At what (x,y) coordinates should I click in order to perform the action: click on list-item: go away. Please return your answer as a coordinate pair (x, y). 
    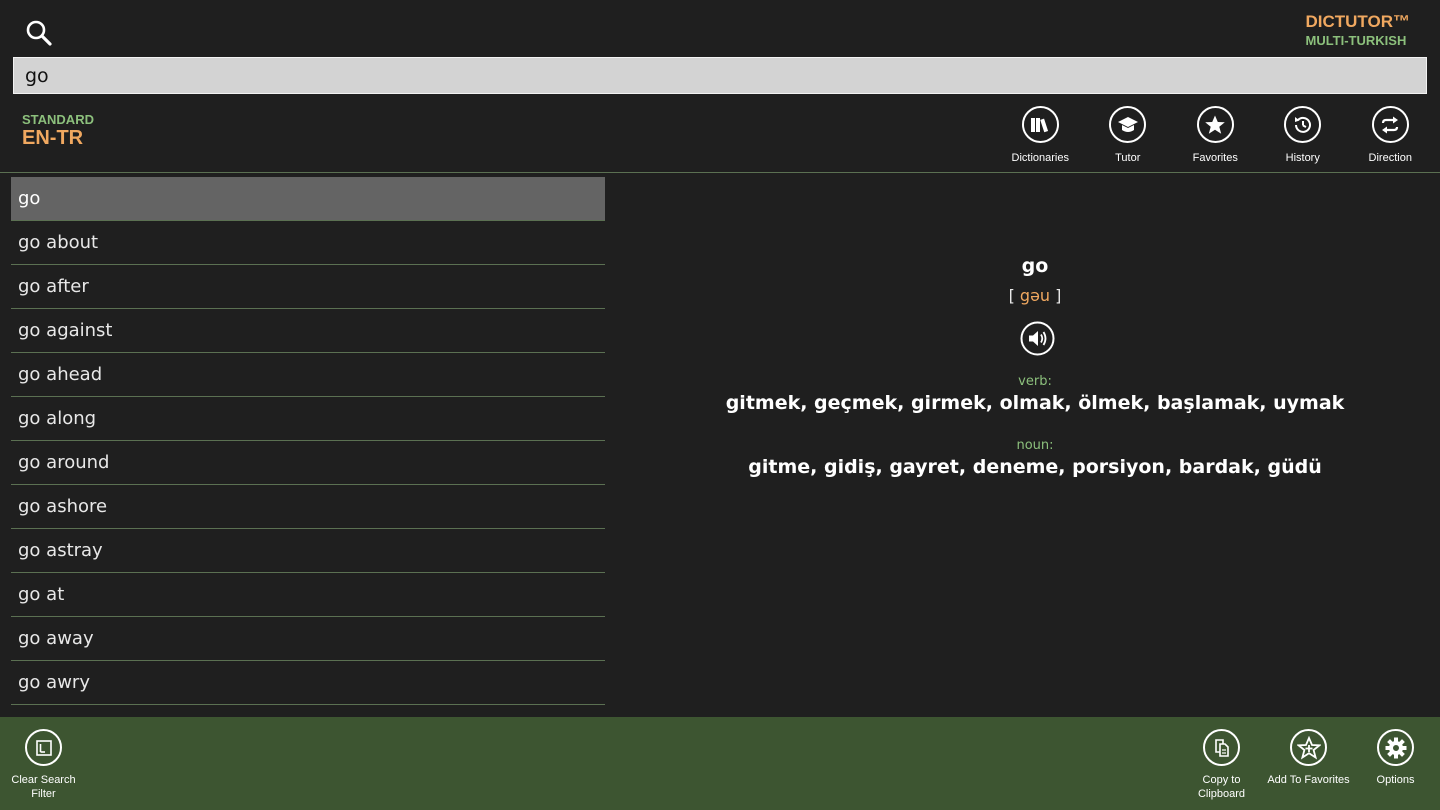
    Looking at the image, I should click on (308, 639).